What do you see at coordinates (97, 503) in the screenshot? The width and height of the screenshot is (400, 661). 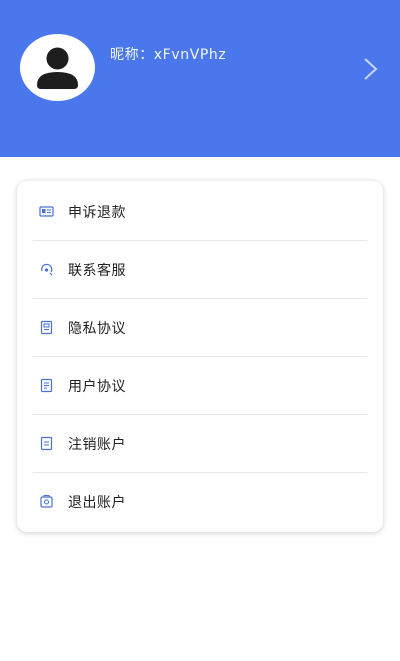 I see `menu-item-label: 退出账户` at bounding box center [97, 503].